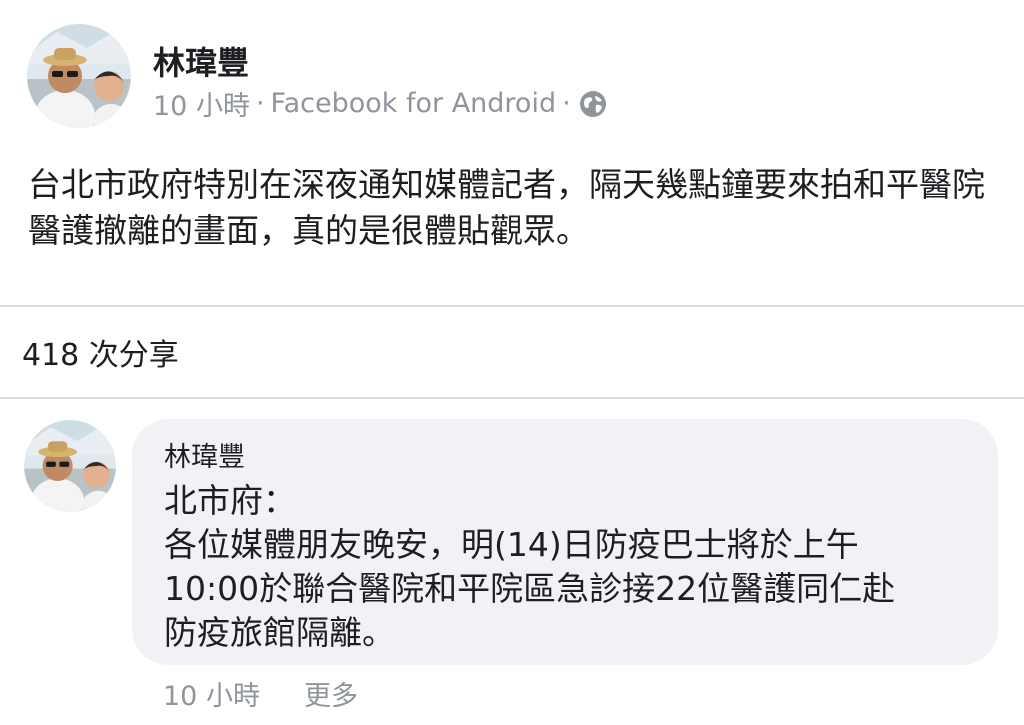 The image size is (1024, 725). I want to click on author-avatar, so click(79, 76).